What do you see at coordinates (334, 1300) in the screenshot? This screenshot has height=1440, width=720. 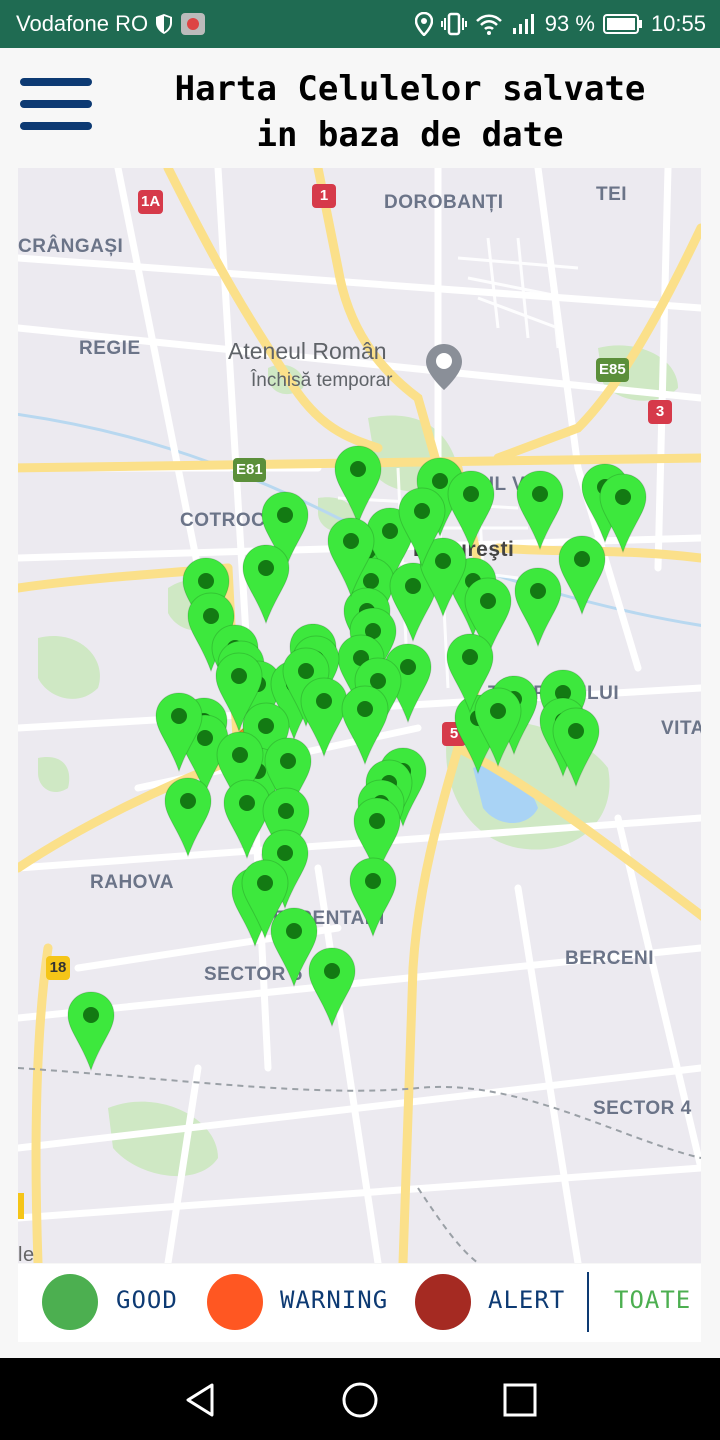 I see `warning-label: WARNING` at bounding box center [334, 1300].